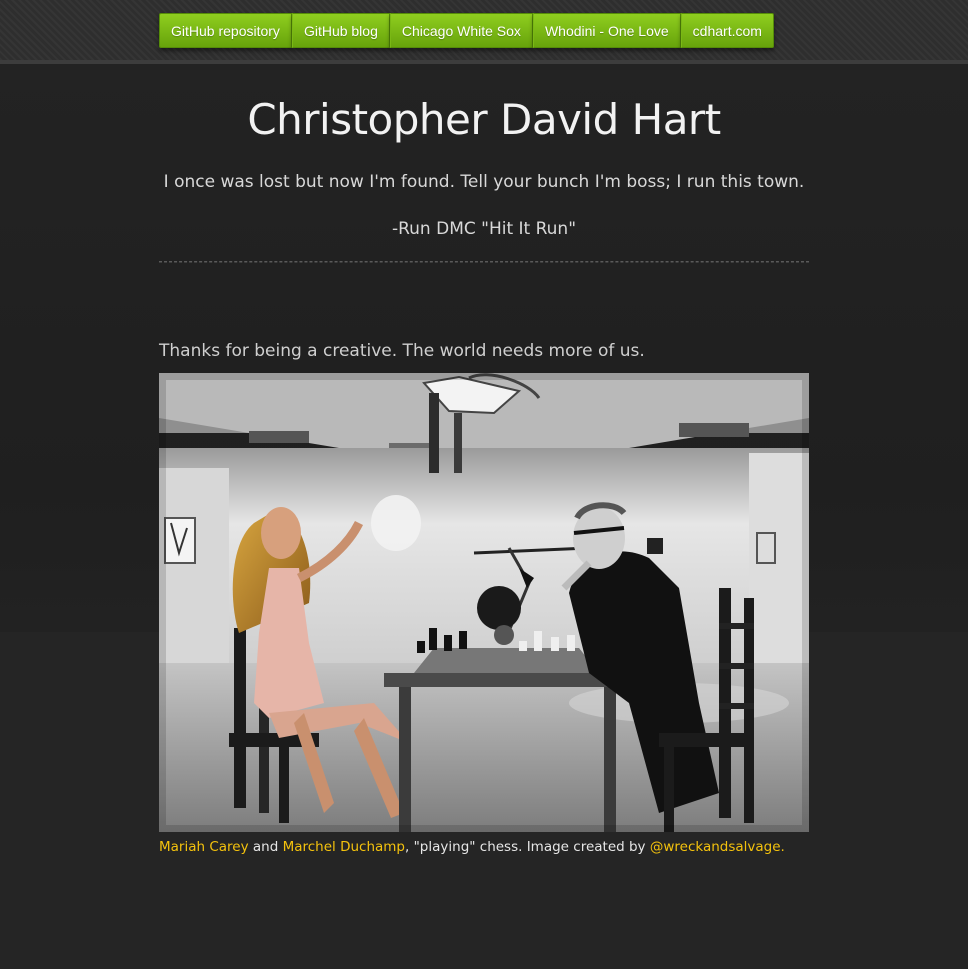  Describe the element at coordinates (340, 30) in the screenshot. I see `nav-github-blog: GitHub blog` at that location.